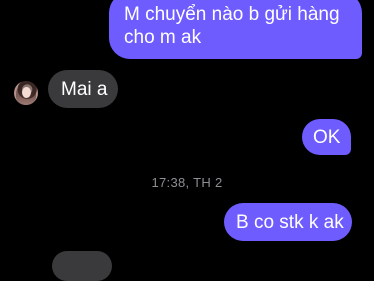 Image resolution: width=374 pixels, height=281 pixels. I want to click on message-timestamp: 17:38, TH 2, so click(187, 182).